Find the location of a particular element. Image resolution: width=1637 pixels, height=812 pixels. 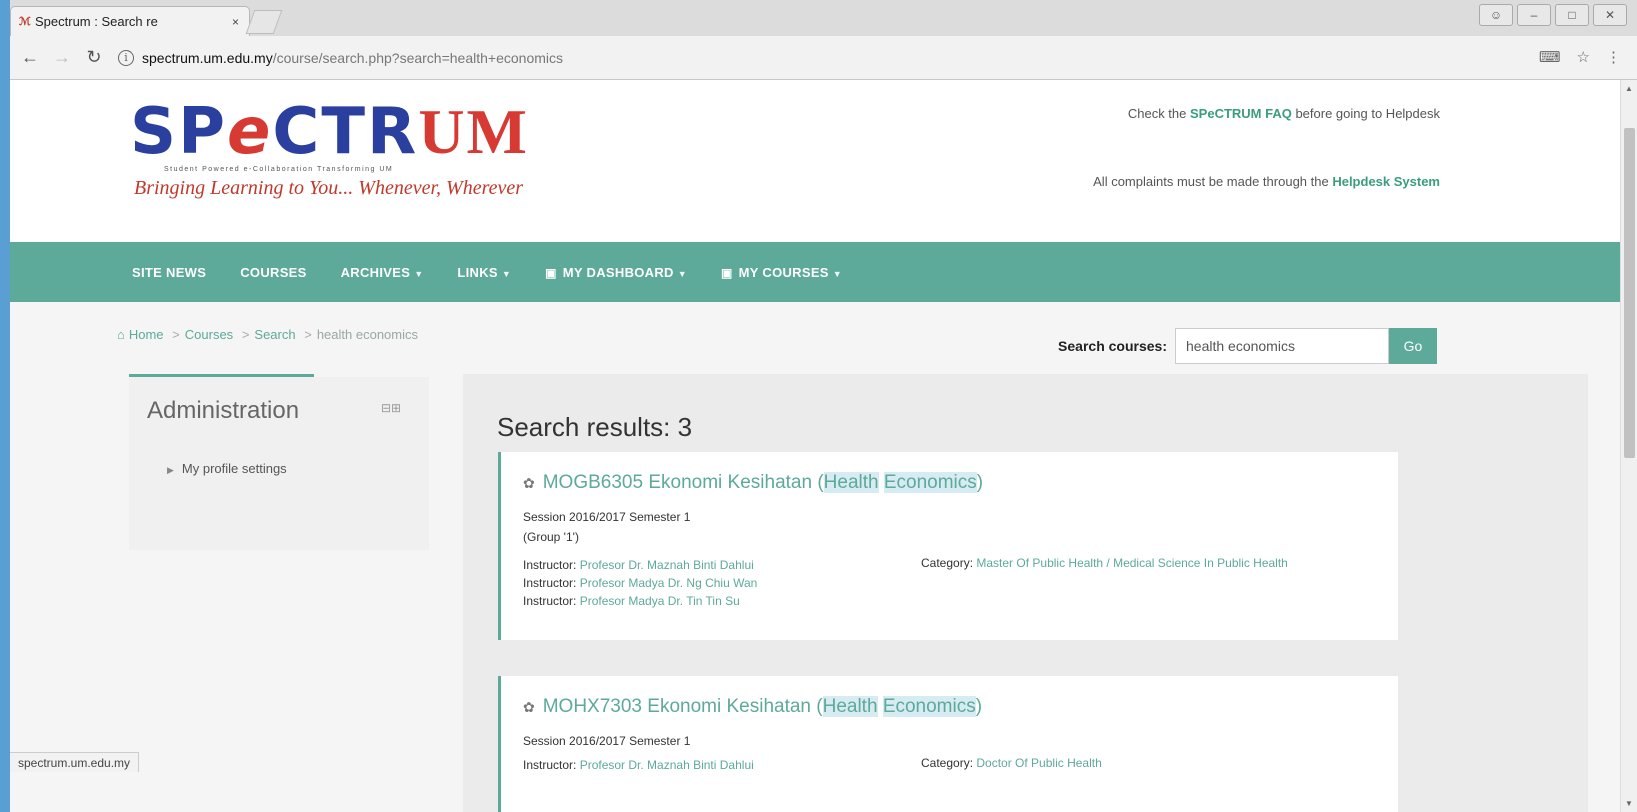

nav-archives: ARCHIVES ▼ is located at coordinates (382, 272).